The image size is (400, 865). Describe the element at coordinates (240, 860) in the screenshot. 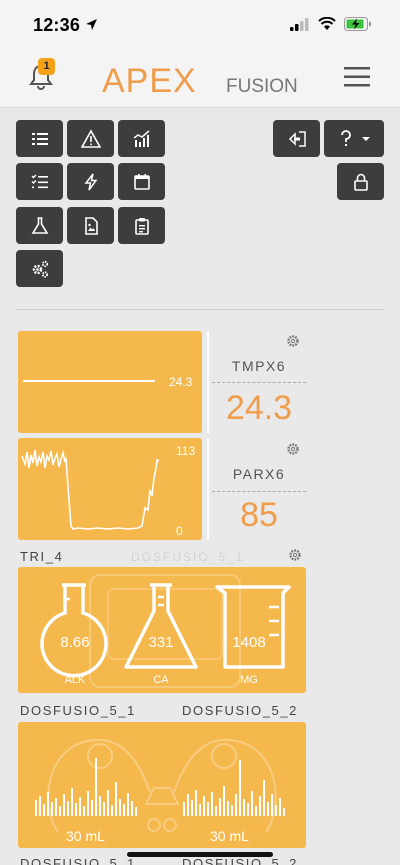

I see `dos2-label-bottom: DOSFUSIO_5_2` at that location.